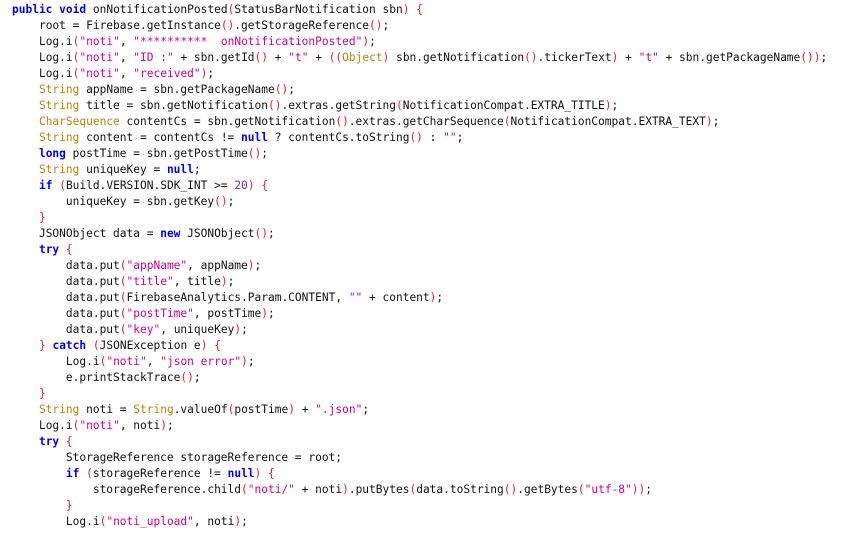 This screenshot has width=863, height=534. Describe the element at coordinates (338, 137) in the screenshot. I see `code-token: ? contentCs.toString` at that location.